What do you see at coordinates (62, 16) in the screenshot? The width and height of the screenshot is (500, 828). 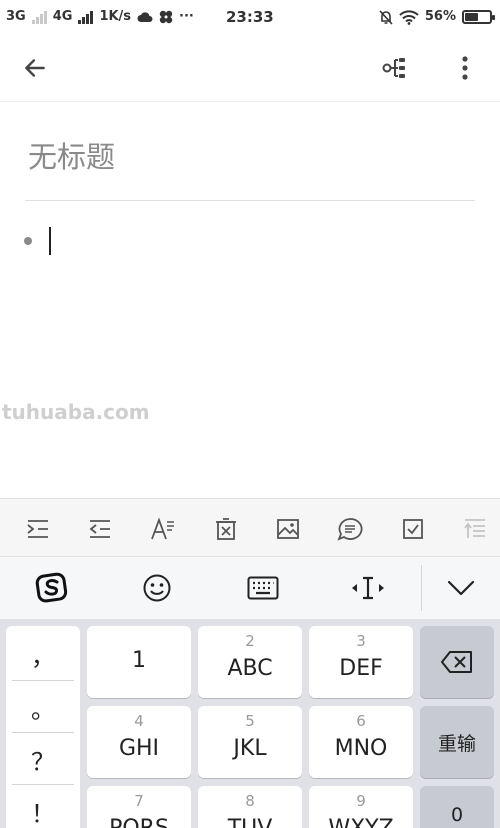 I see `network-type-4g: 4G` at bounding box center [62, 16].